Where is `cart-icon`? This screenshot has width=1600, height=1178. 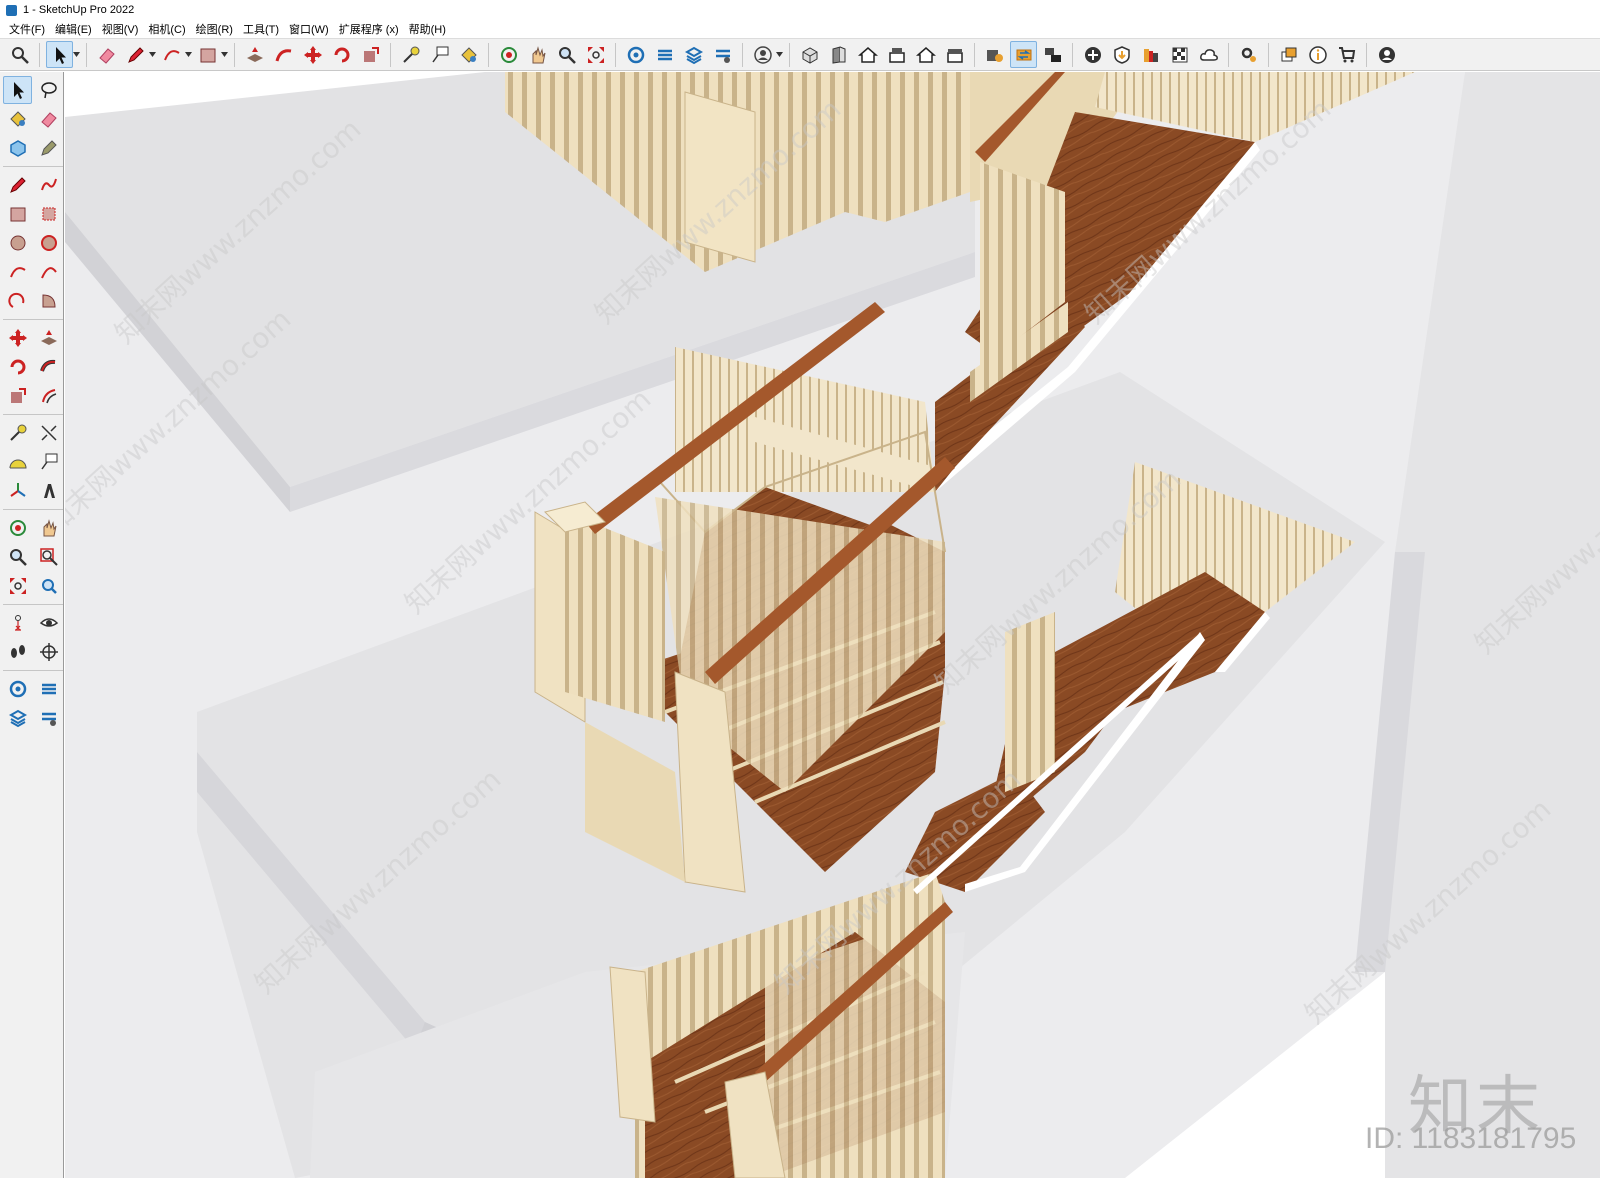
cart-icon is located at coordinates (1346, 54).